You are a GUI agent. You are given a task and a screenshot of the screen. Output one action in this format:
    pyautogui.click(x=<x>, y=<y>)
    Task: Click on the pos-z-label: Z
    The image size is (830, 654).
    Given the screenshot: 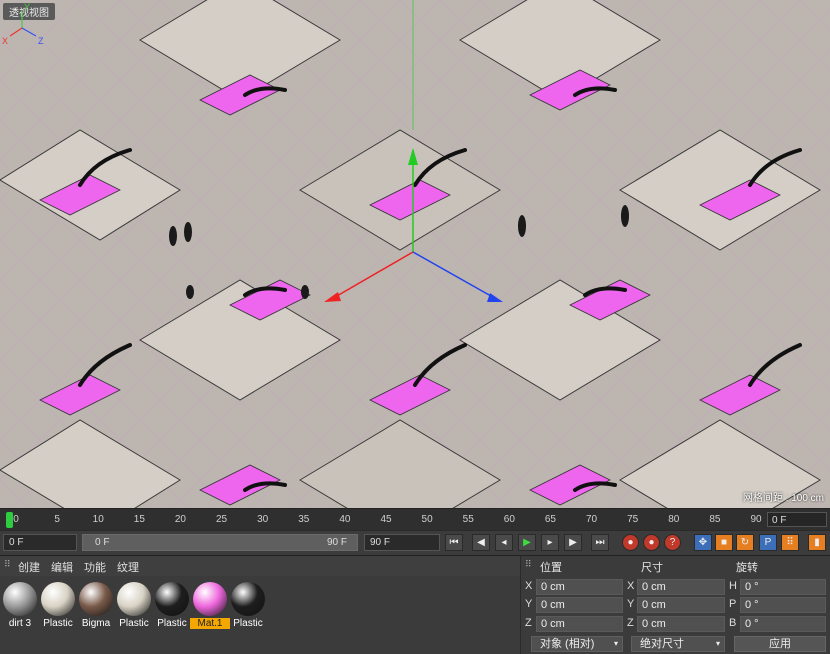 What is the action you would take?
    pyautogui.click(x=528, y=623)
    